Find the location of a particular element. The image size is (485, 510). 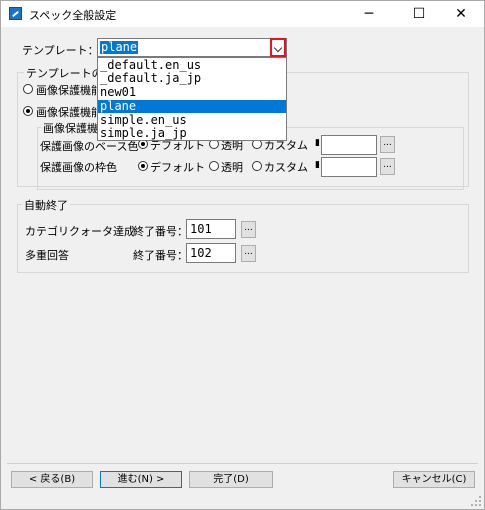

quota-end-number-label: 終了番号： is located at coordinates (160, 231).